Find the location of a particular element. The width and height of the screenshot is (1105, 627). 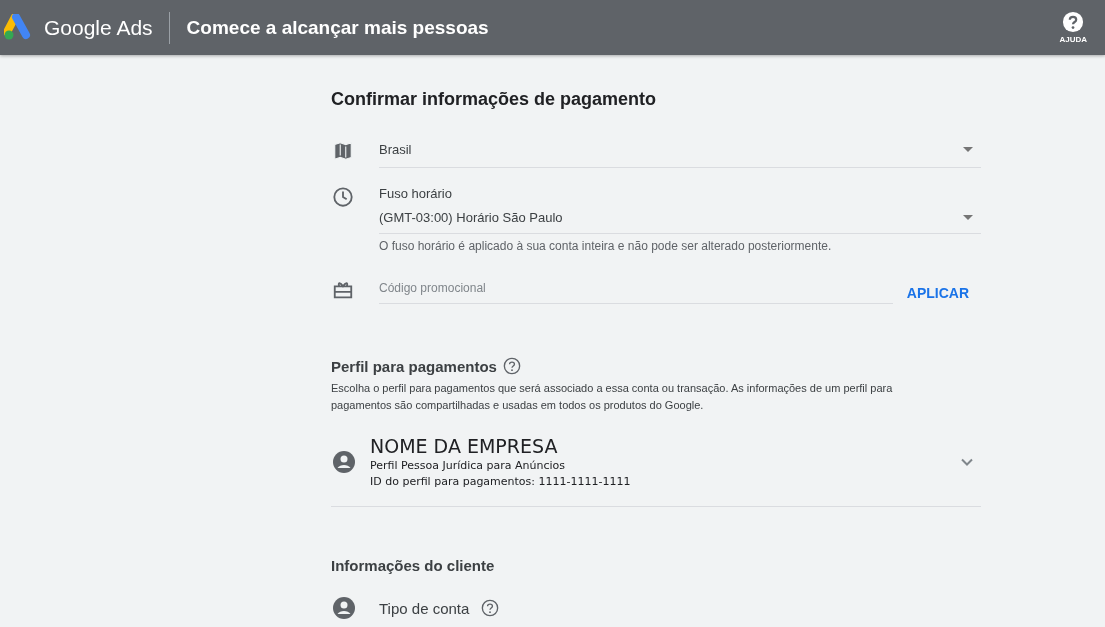

promo-code-field: Código promocional is located at coordinates (636, 290).